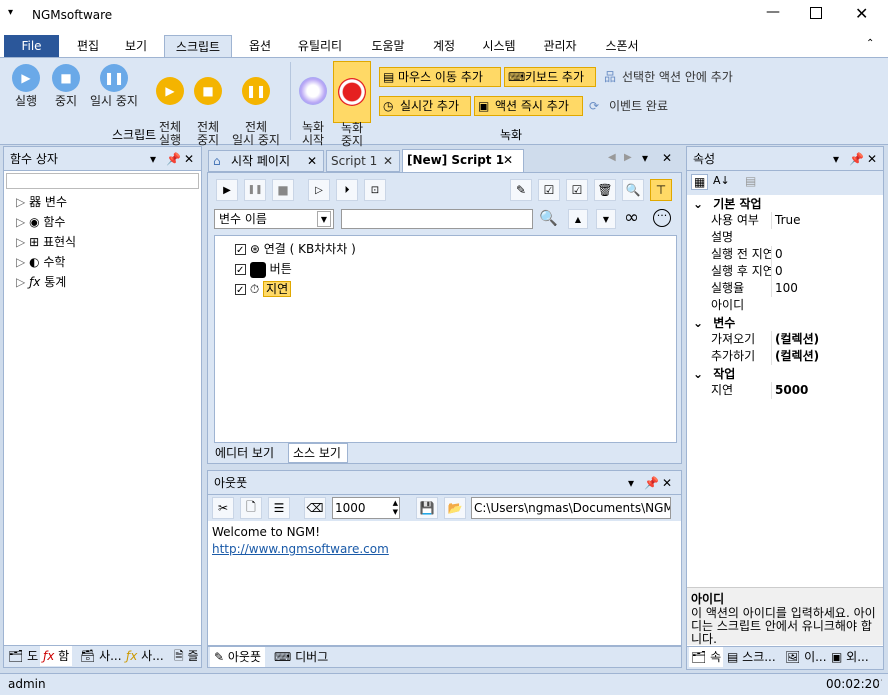 The width and height of the screenshot is (888, 695). What do you see at coordinates (352, 104) in the screenshot?
I see `record-stop-button: 녹화 중지` at bounding box center [352, 104].